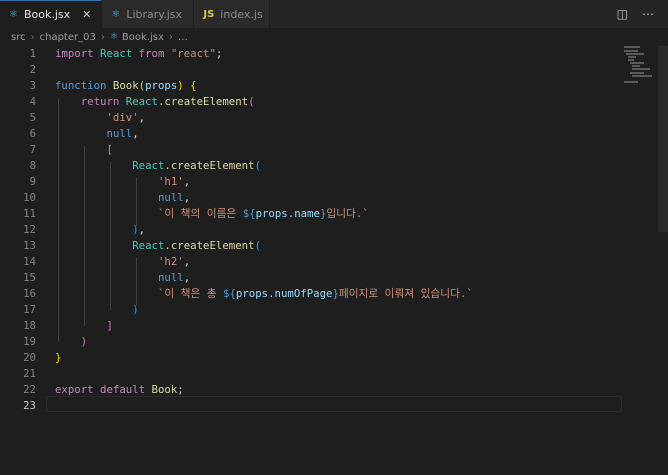  I want to click on js-icon: JS, so click(209, 14).